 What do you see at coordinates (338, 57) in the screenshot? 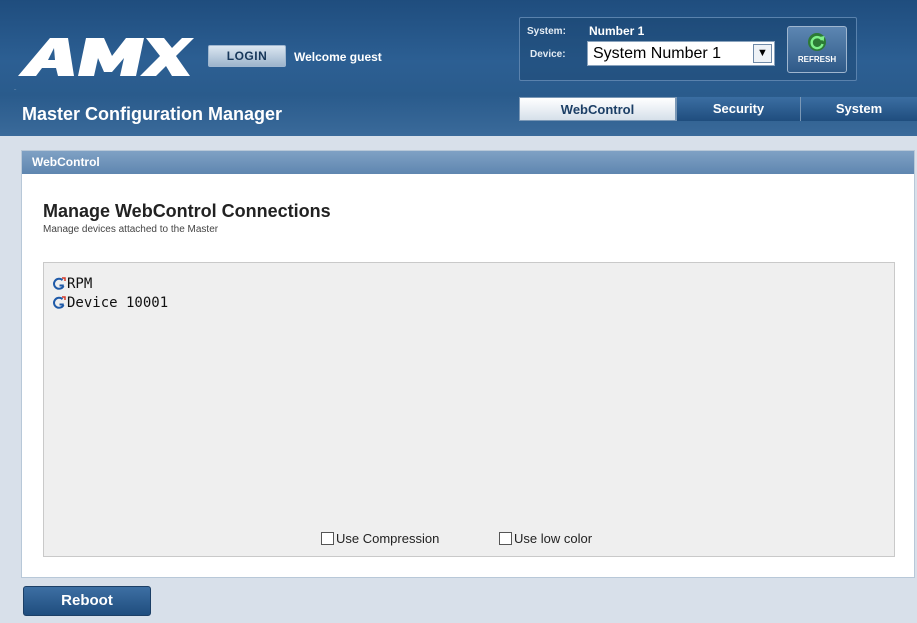
I see `welcome-text: Welcome guest` at bounding box center [338, 57].